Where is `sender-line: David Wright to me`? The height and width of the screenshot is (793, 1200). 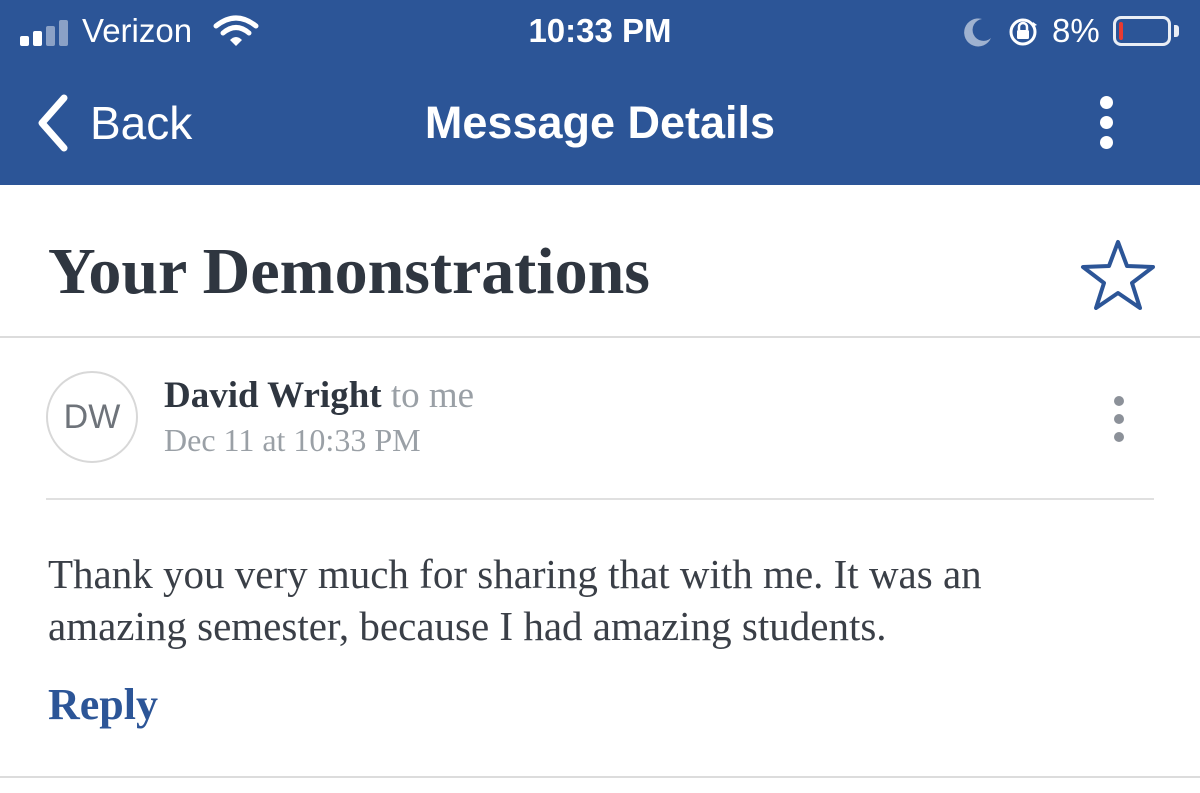 sender-line: David Wright to me is located at coordinates (319, 396).